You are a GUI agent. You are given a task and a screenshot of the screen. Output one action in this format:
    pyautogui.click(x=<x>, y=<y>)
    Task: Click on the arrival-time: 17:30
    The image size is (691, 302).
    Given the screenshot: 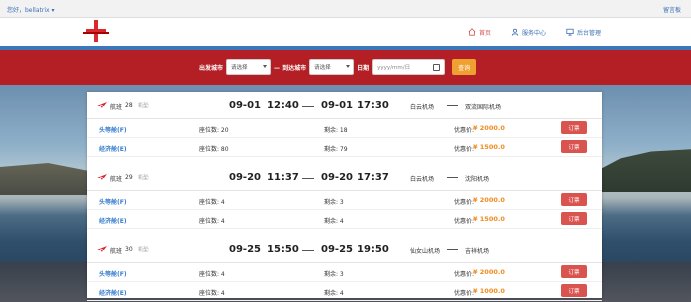 What is the action you would take?
    pyautogui.click(x=373, y=105)
    